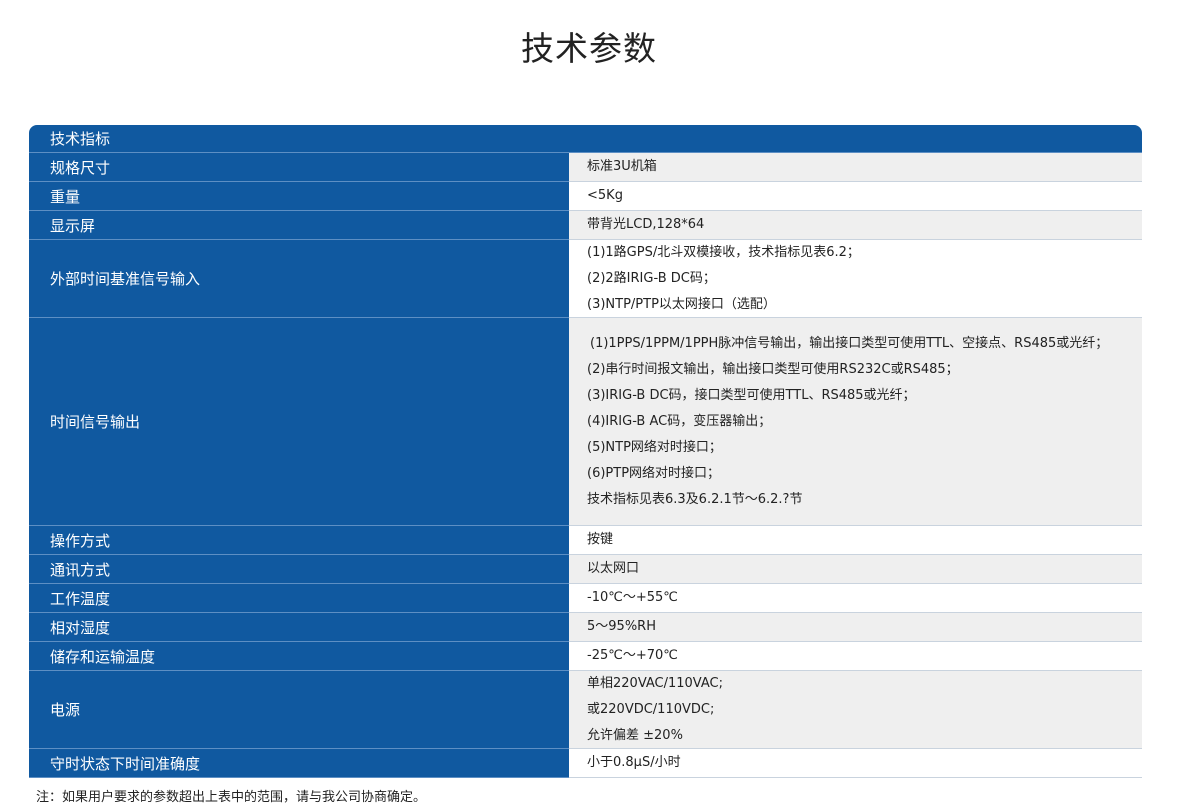 The image size is (1178, 808). Describe the element at coordinates (622, 166) in the screenshot. I see `value-line: 标准3U机箱` at that location.